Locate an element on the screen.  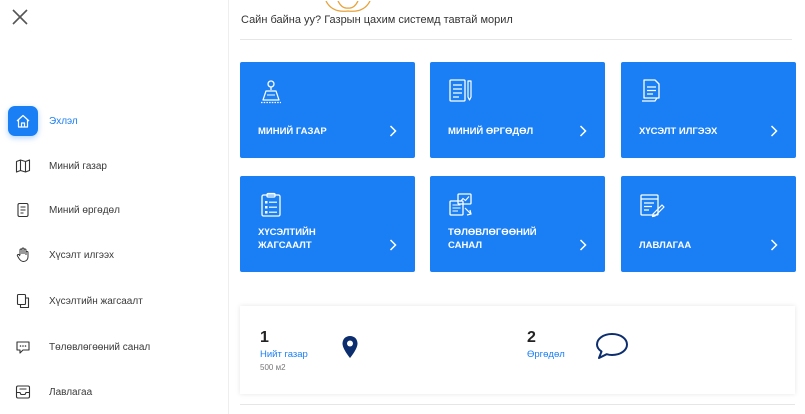
sidebar-item-label: Миний өргөдөл is located at coordinates (84, 210).